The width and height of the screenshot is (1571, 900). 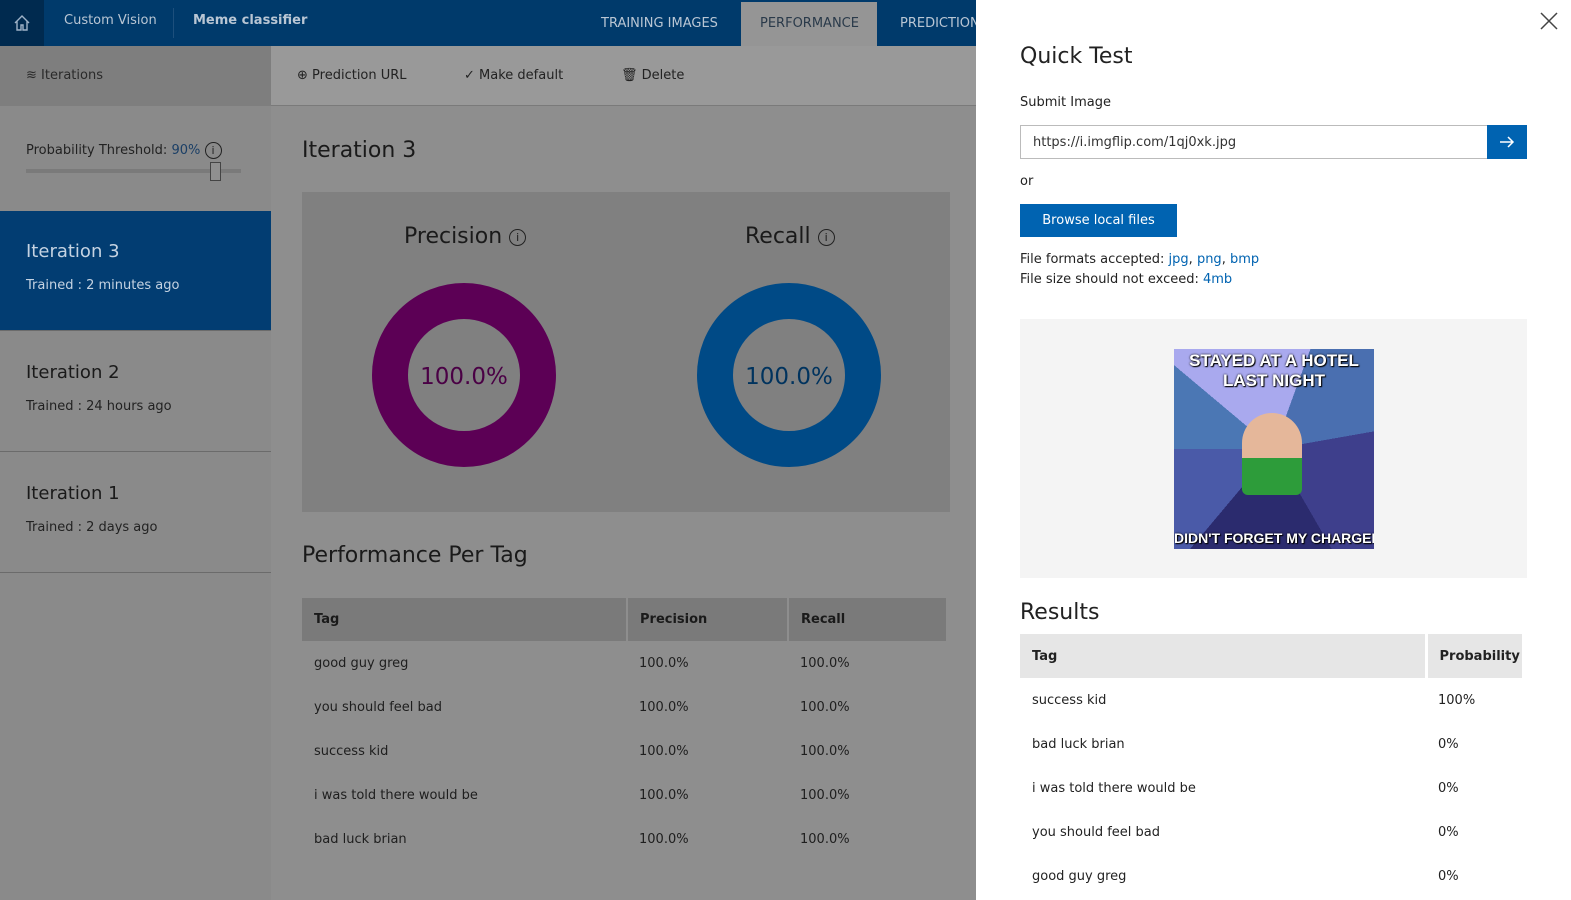 What do you see at coordinates (1092, 259) in the screenshot?
I see `formats-label: File formats accepted:` at bounding box center [1092, 259].